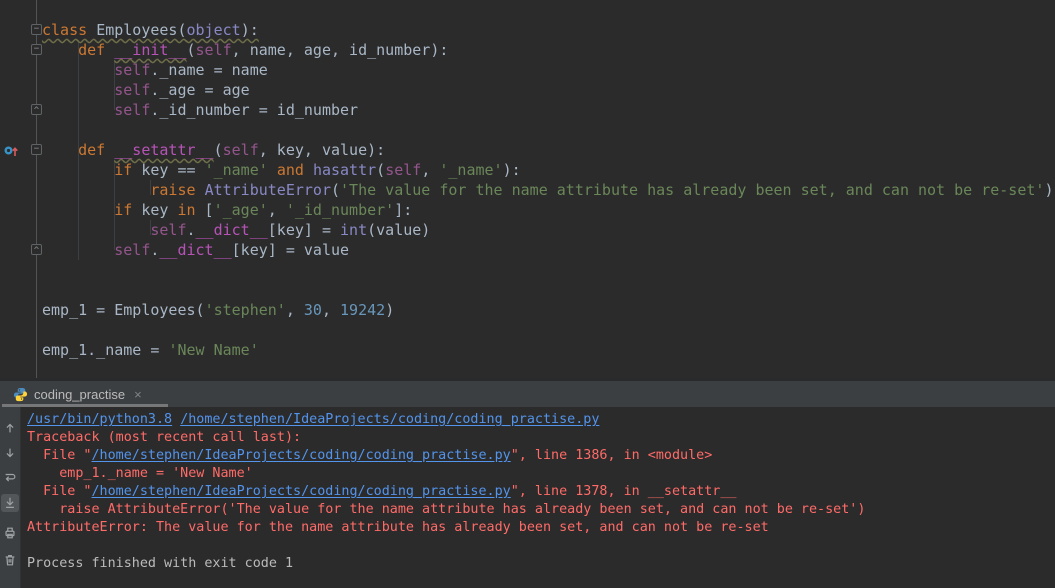  Describe the element at coordinates (186, 210) in the screenshot. I see `code-token: in` at that location.